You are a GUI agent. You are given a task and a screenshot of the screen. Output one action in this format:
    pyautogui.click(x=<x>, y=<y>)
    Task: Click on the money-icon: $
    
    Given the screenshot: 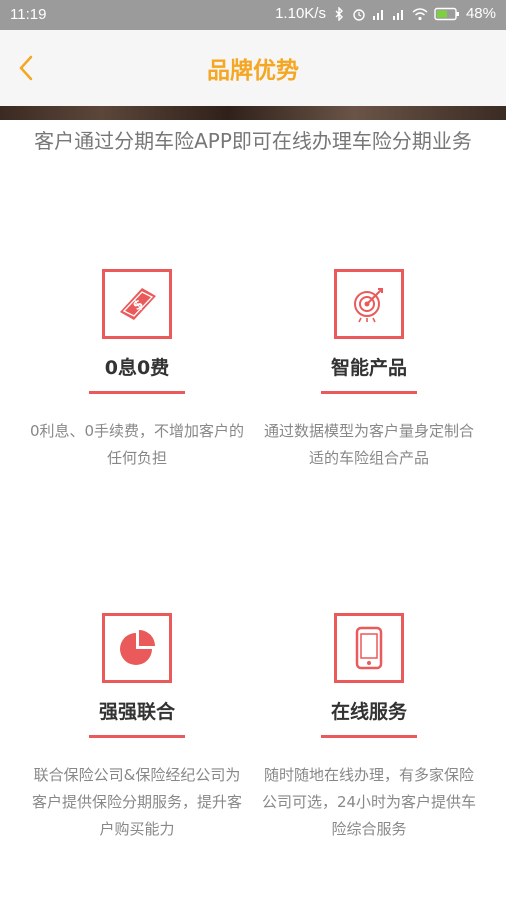 What is the action you would take?
    pyautogui.click(x=138, y=304)
    